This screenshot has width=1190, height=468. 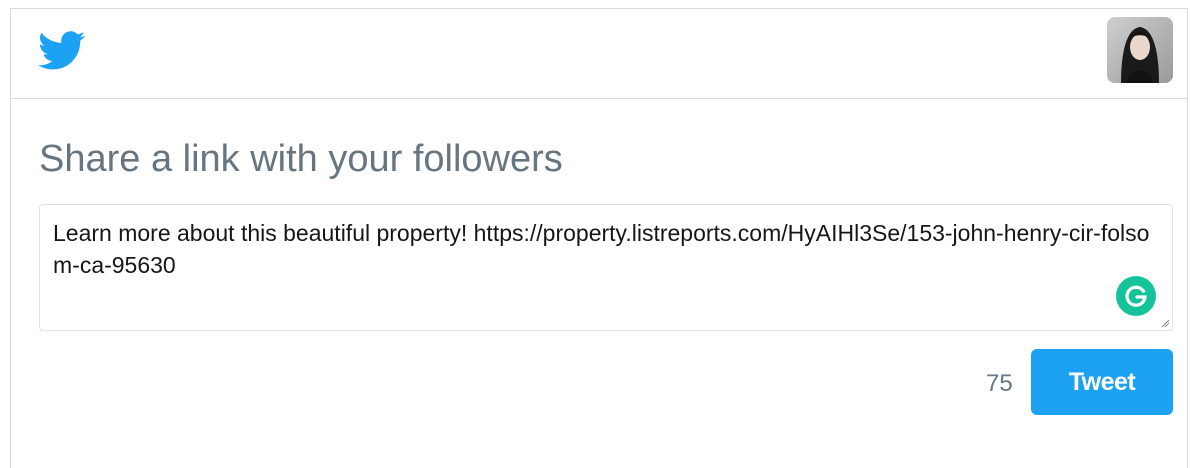 I want to click on twitter-bird-icon, so click(x=62, y=50).